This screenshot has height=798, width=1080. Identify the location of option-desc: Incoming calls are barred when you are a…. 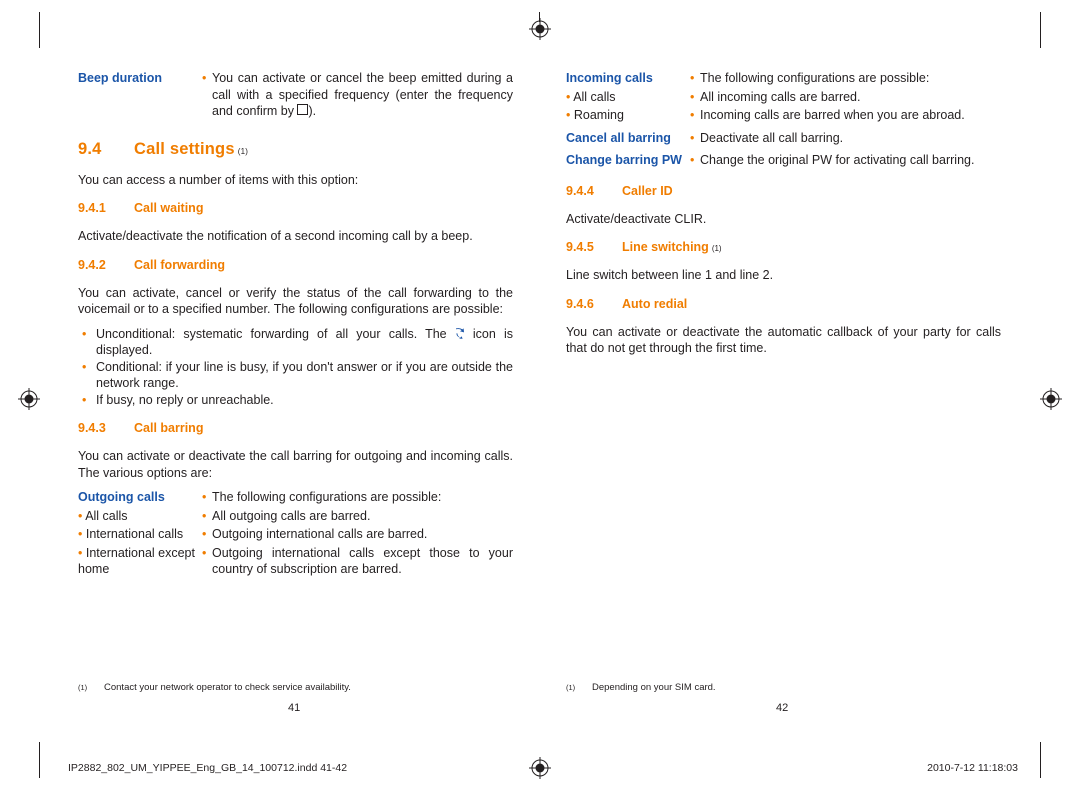
(832, 115).